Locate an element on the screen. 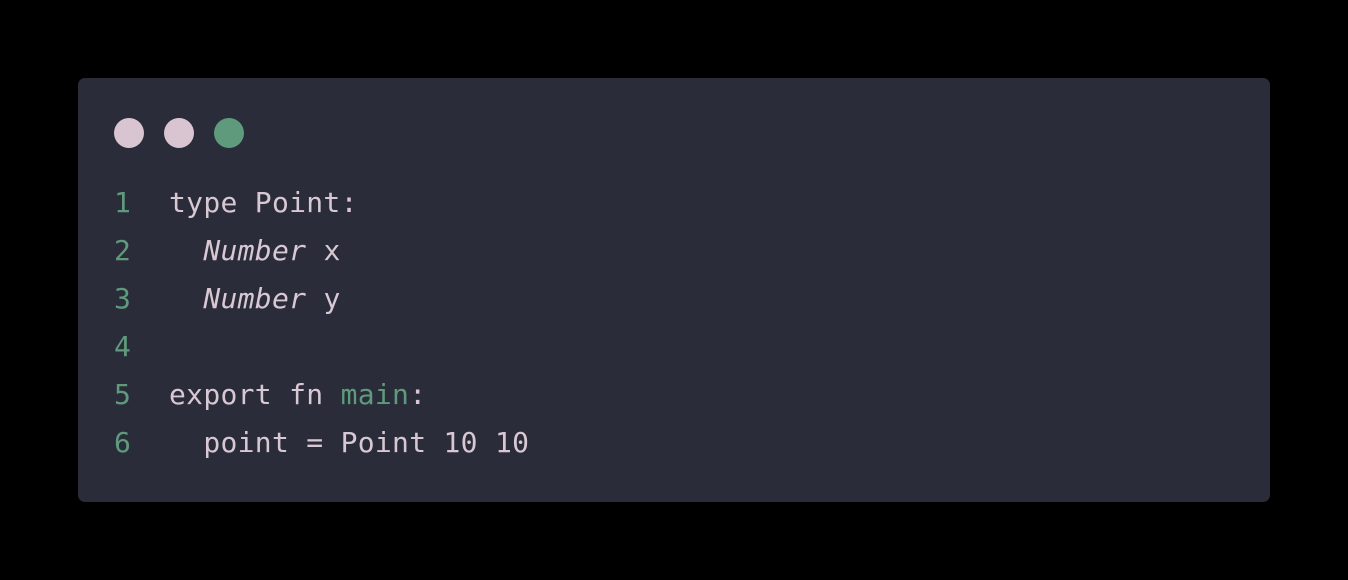 The height and width of the screenshot is (580, 1348). code-text: point = Point 10 10 is located at coordinates (349, 442).